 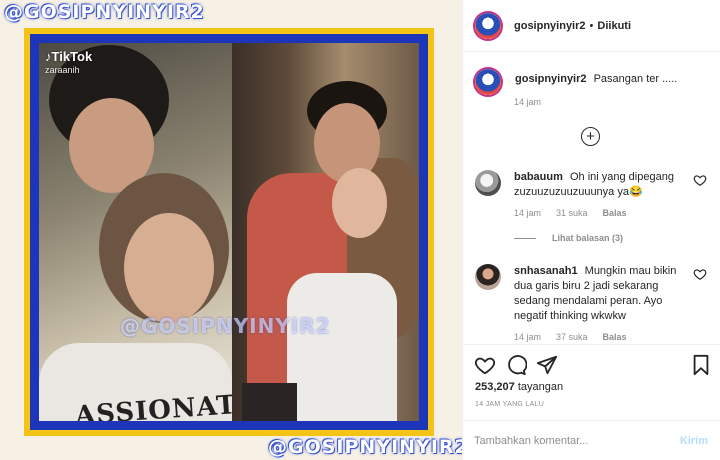 What do you see at coordinates (614, 26) in the screenshot?
I see `following-button: Diikuti` at bounding box center [614, 26].